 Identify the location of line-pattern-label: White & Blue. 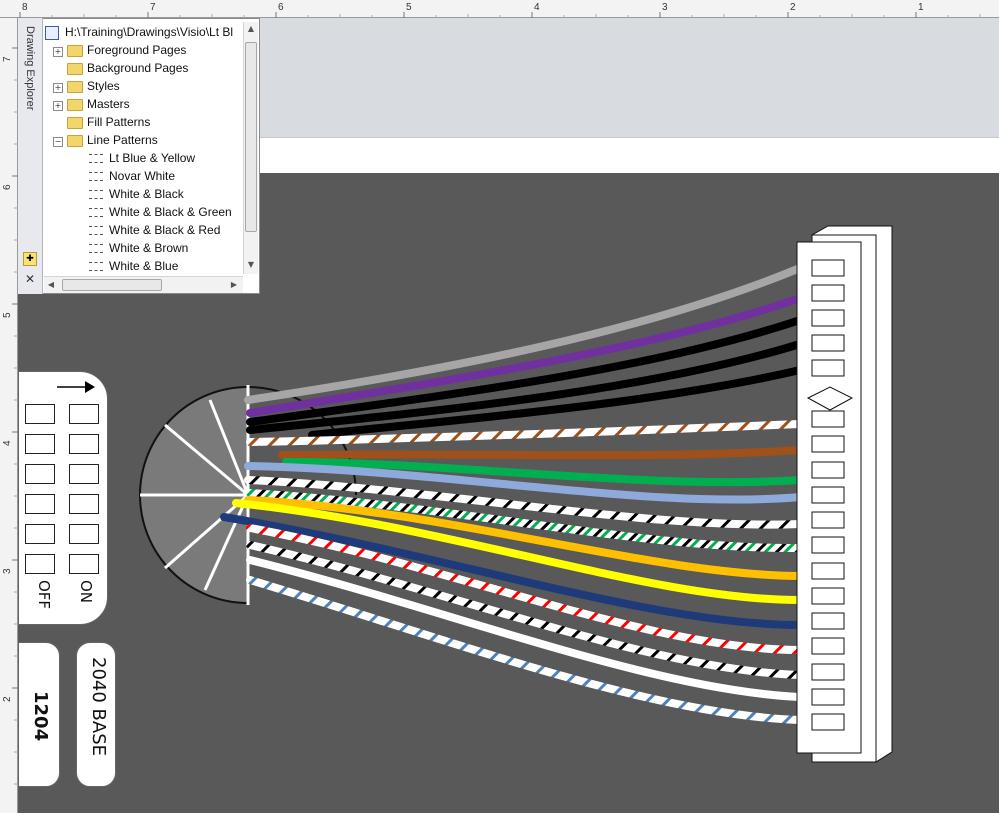
(144, 266).